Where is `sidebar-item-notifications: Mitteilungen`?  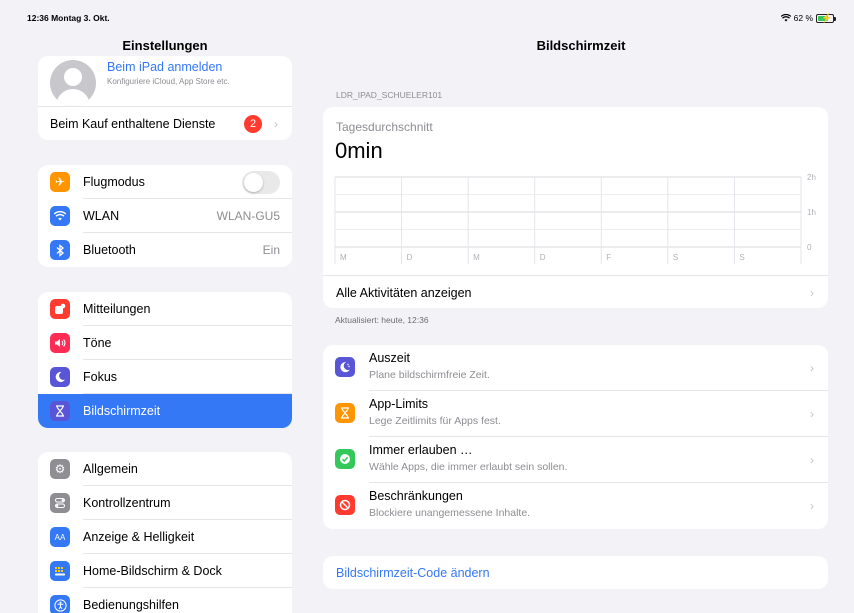
sidebar-item-notifications: Mitteilungen is located at coordinates (165, 309).